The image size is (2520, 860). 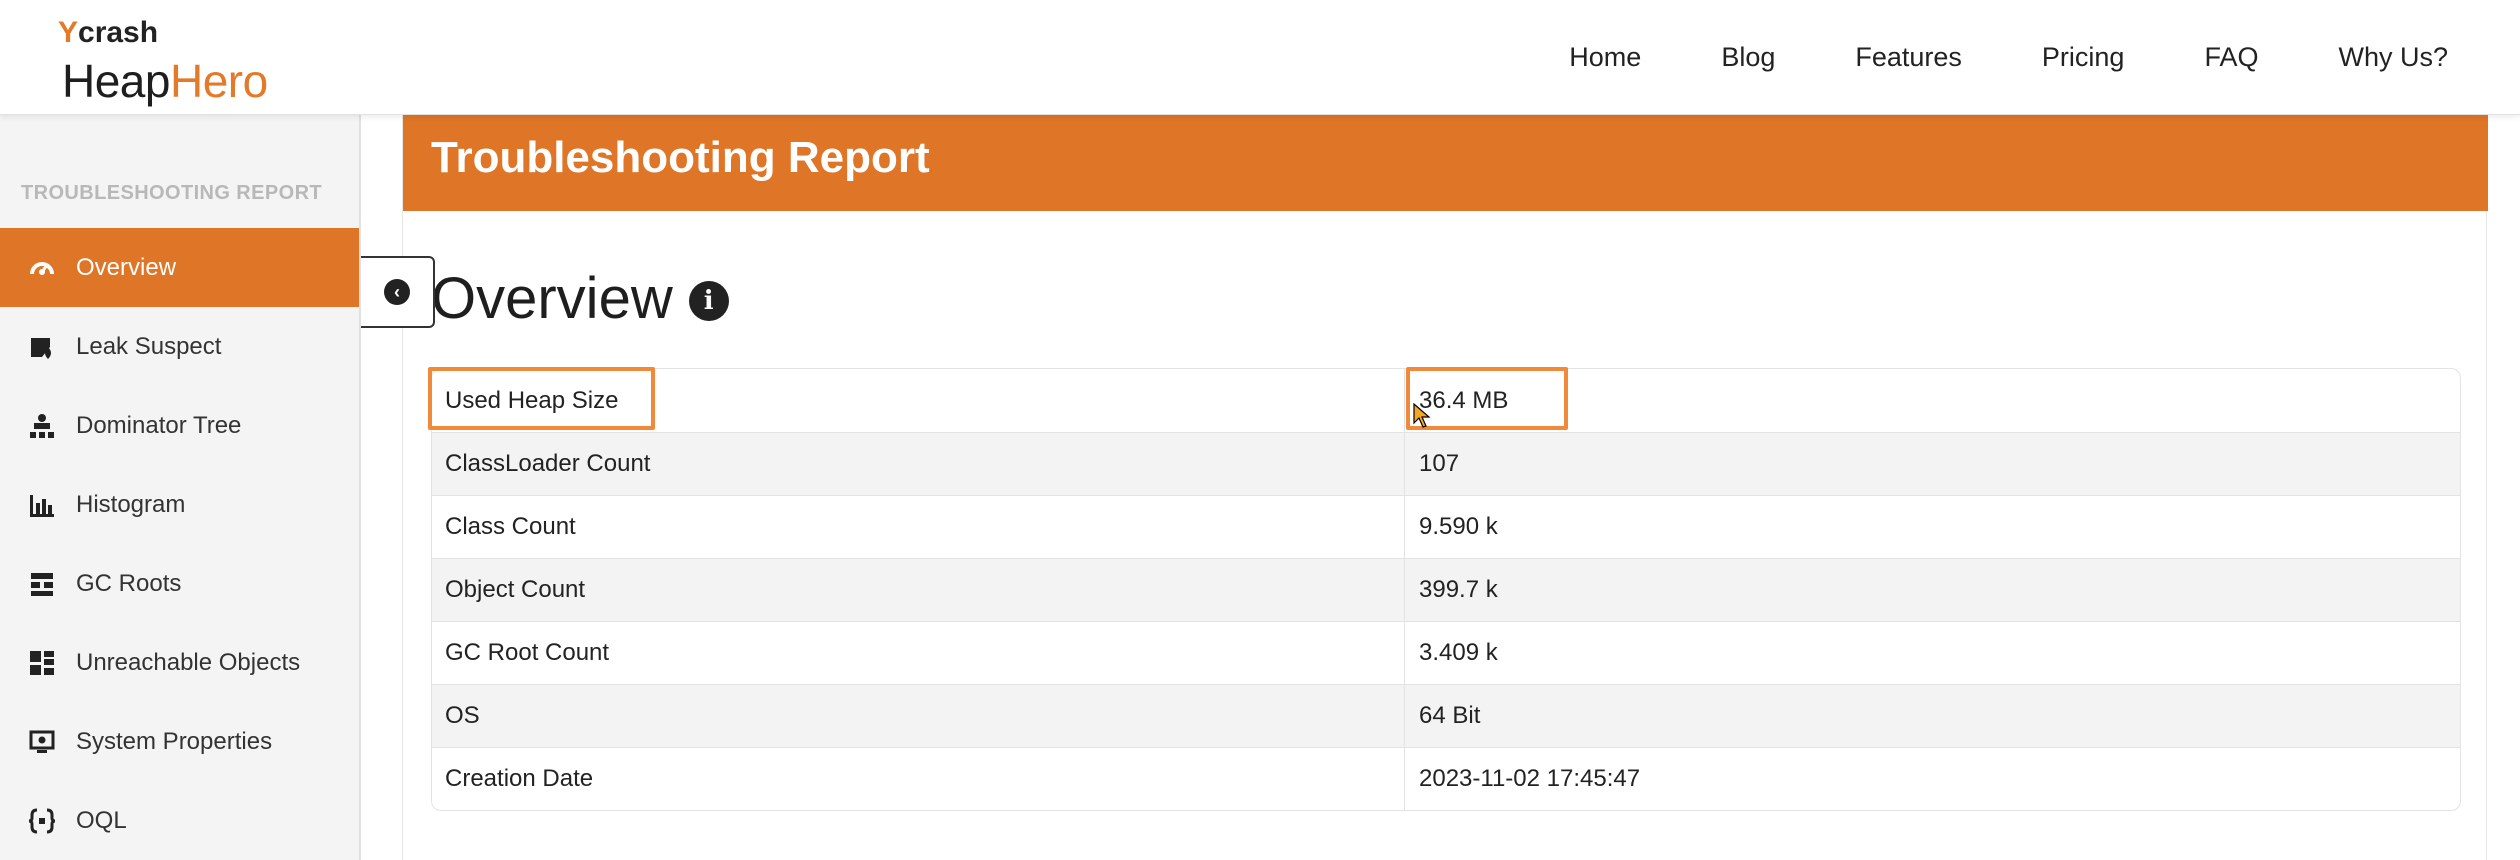 I want to click on table-row: Object Count 399.7 k, so click(x=1446, y=589).